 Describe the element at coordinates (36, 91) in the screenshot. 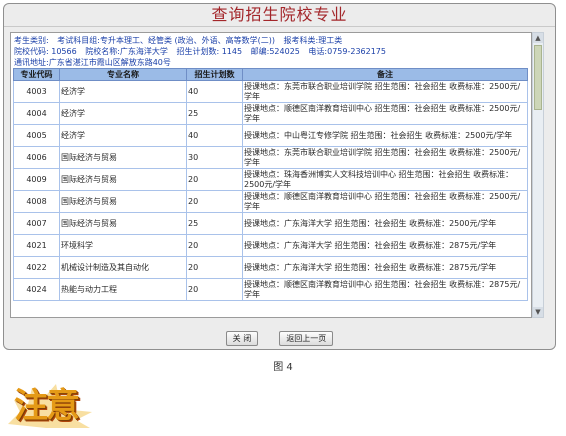

I see `major-code: 4003` at that location.